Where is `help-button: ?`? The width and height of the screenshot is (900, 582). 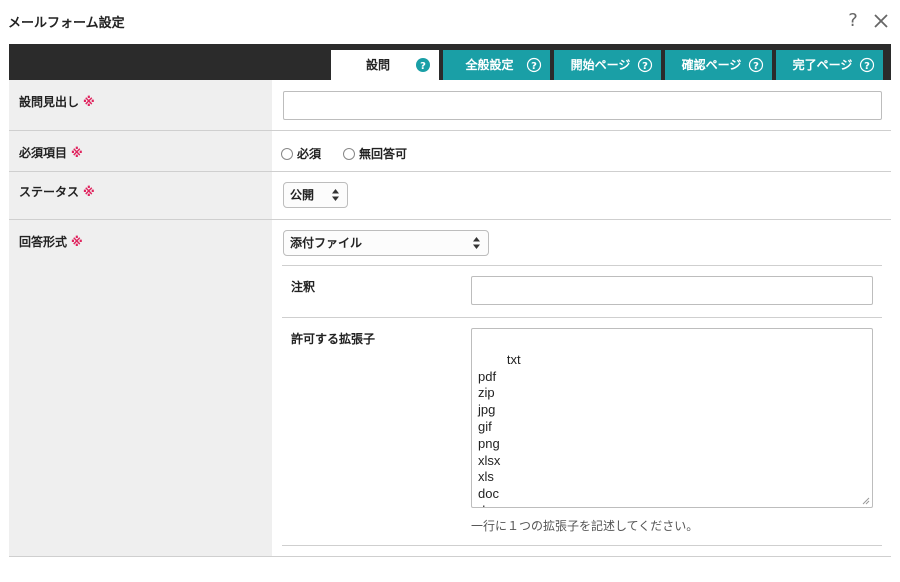 help-button: ? is located at coordinates (853, 21).